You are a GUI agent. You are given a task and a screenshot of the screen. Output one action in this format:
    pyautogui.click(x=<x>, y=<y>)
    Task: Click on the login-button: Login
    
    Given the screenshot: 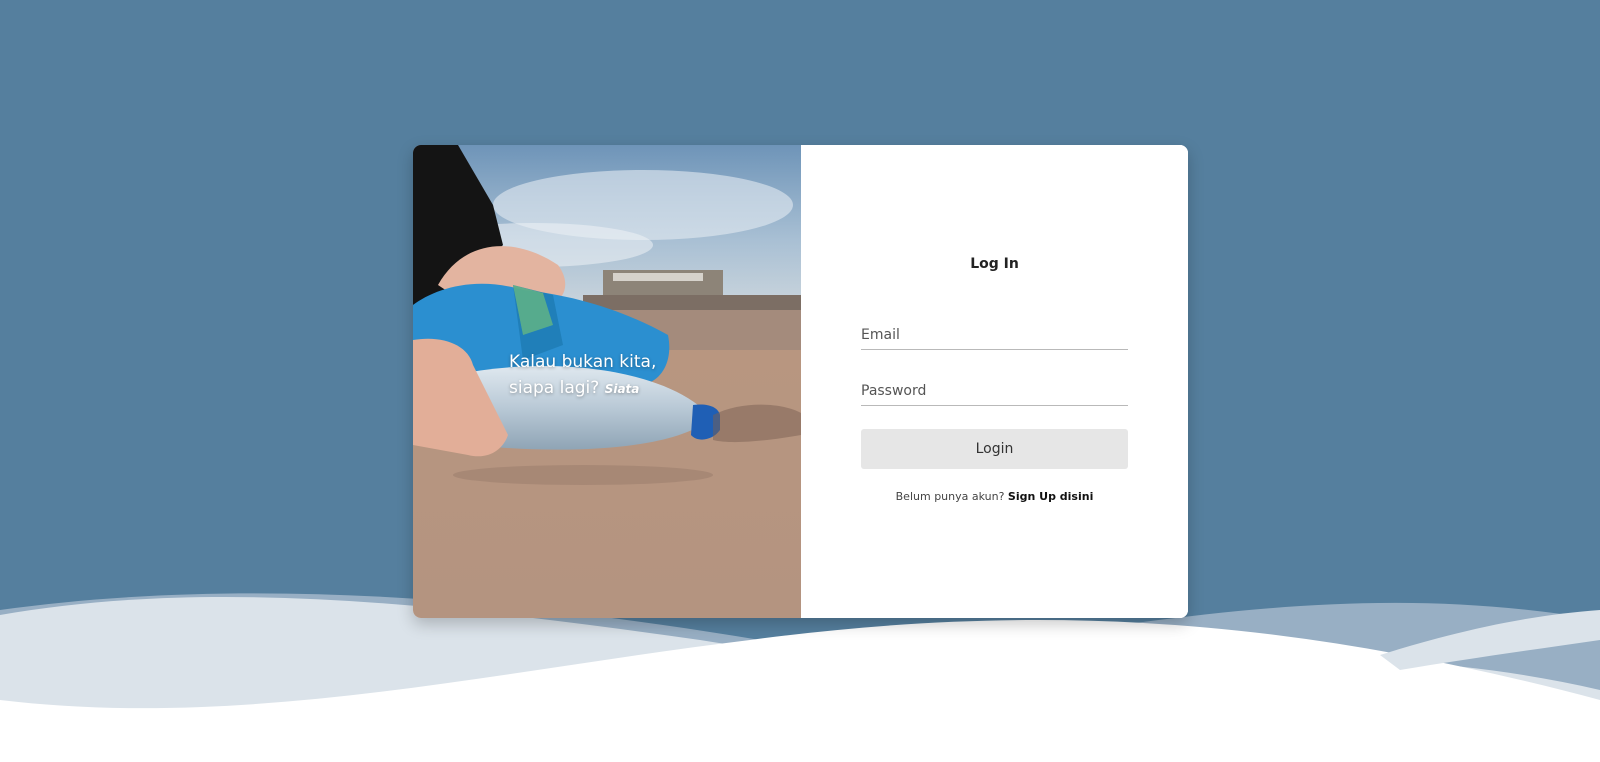 What is the action you would take?
    pyautogui.click(x=994, y=449)
    